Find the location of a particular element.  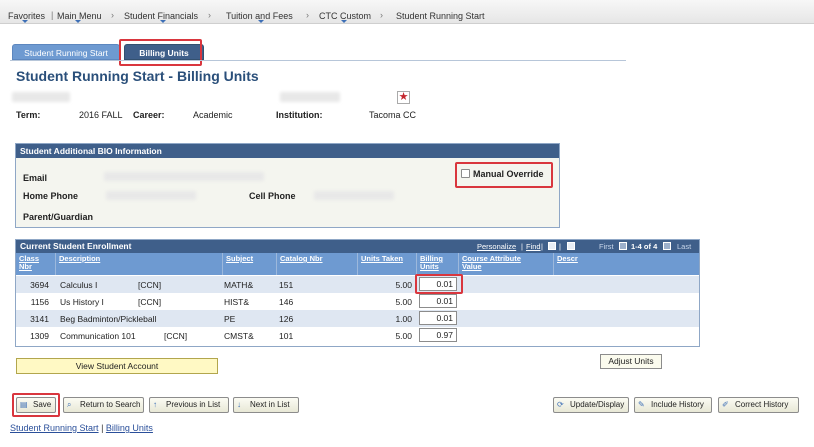

units-cell: 1.00 is located at coordinates (403, 319).